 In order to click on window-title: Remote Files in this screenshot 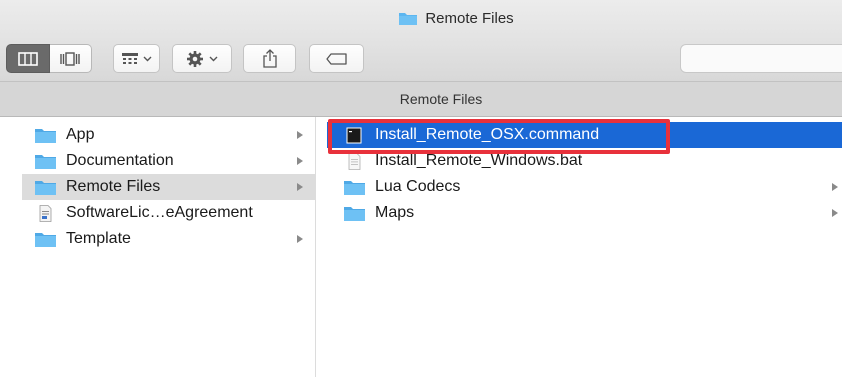, I will do `click(469, 18)`.